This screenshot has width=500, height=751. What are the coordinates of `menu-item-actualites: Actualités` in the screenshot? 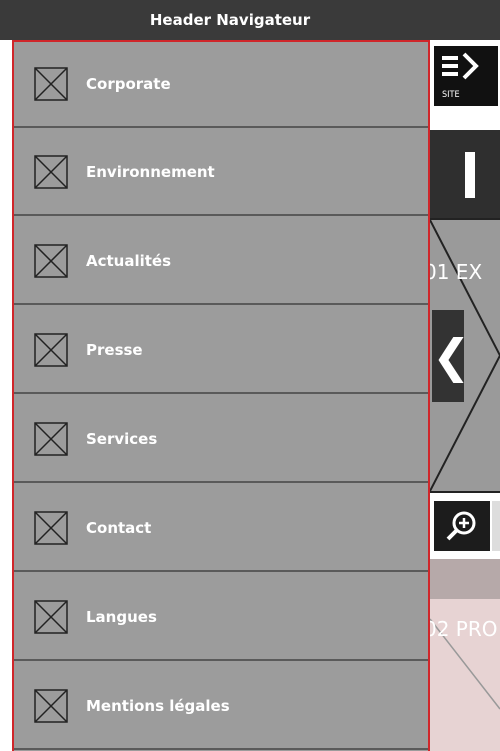 It's located at (221, 262).